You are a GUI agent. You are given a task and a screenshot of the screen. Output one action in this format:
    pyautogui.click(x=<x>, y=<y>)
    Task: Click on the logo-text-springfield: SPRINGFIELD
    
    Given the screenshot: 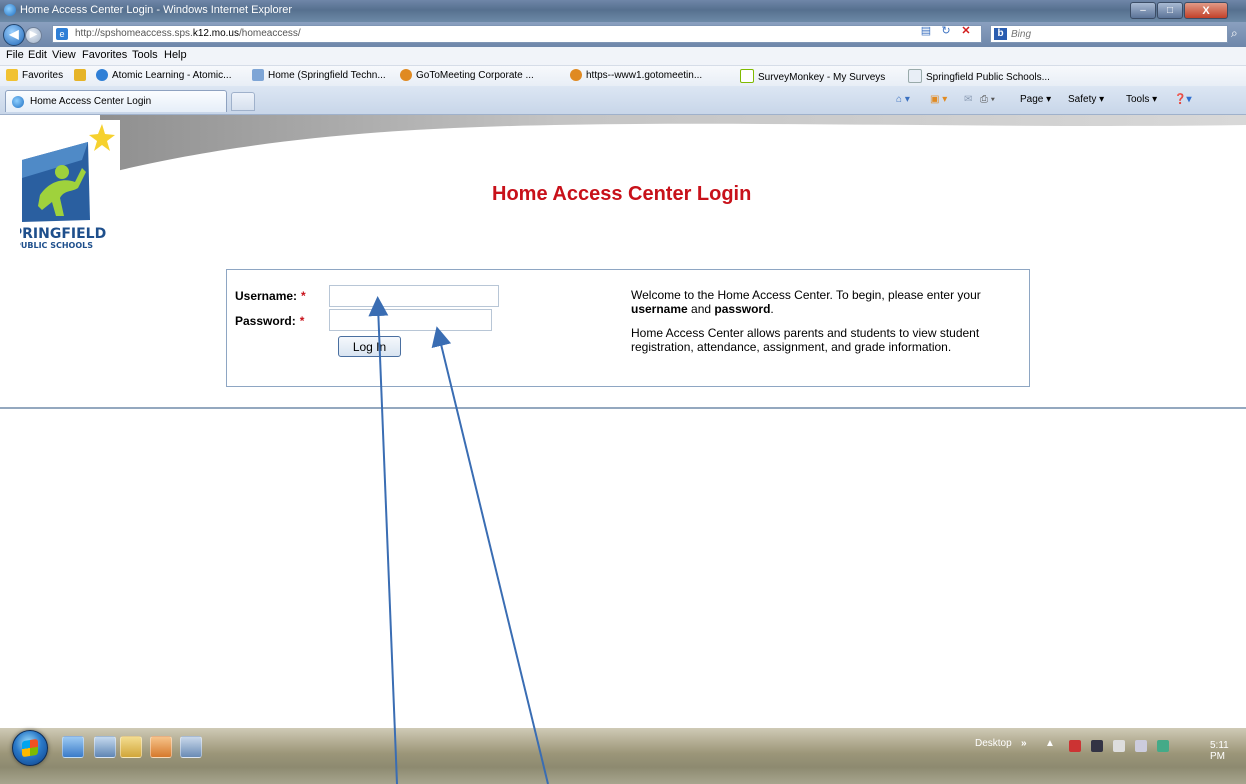 What is the action you would take?
    pyautogui.click(x=63, y=234)
    